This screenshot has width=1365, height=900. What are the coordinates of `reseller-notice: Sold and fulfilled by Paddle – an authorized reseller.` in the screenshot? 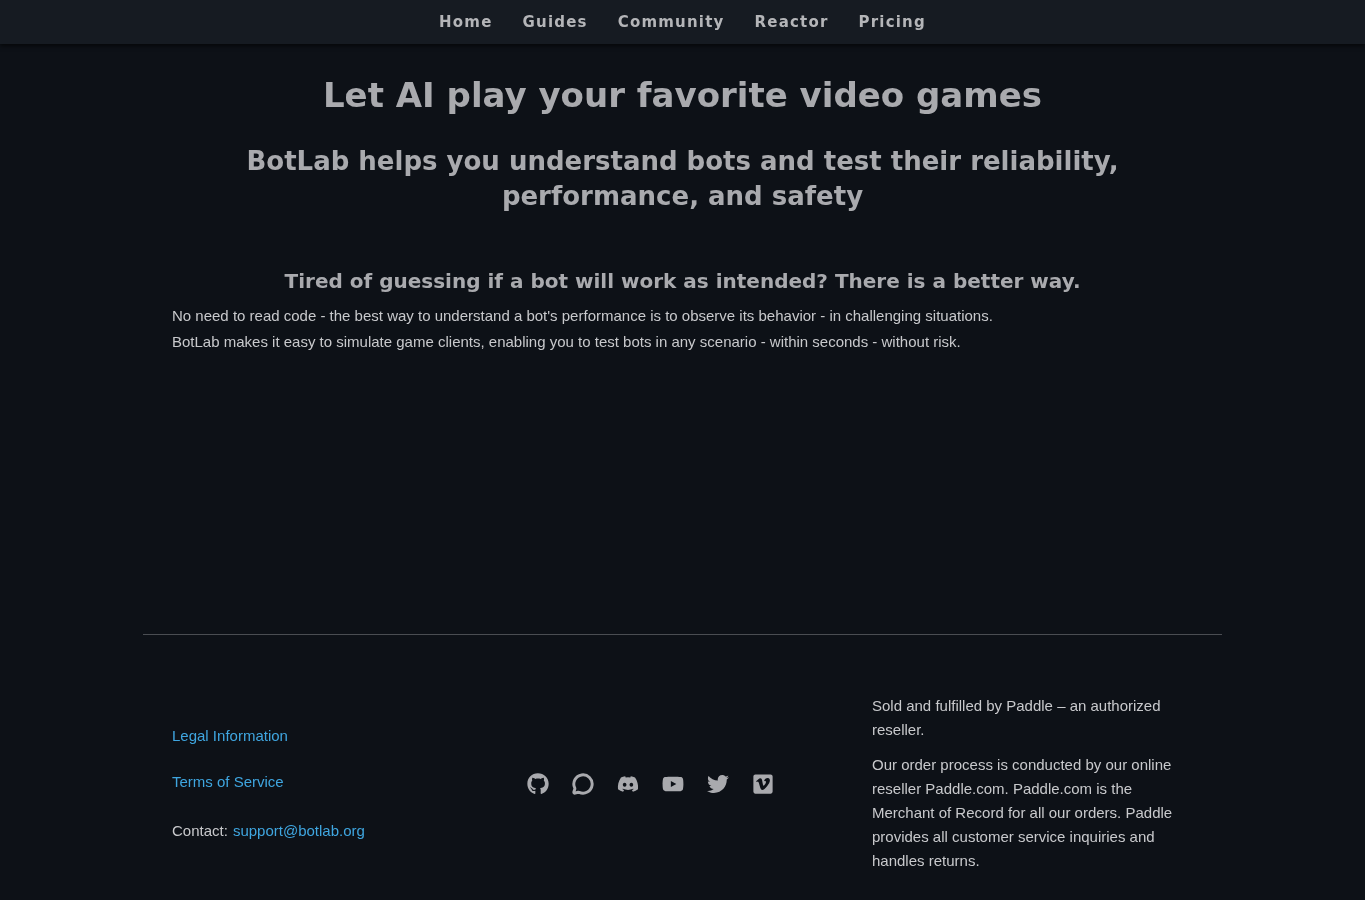 It's located at (1017, 718).